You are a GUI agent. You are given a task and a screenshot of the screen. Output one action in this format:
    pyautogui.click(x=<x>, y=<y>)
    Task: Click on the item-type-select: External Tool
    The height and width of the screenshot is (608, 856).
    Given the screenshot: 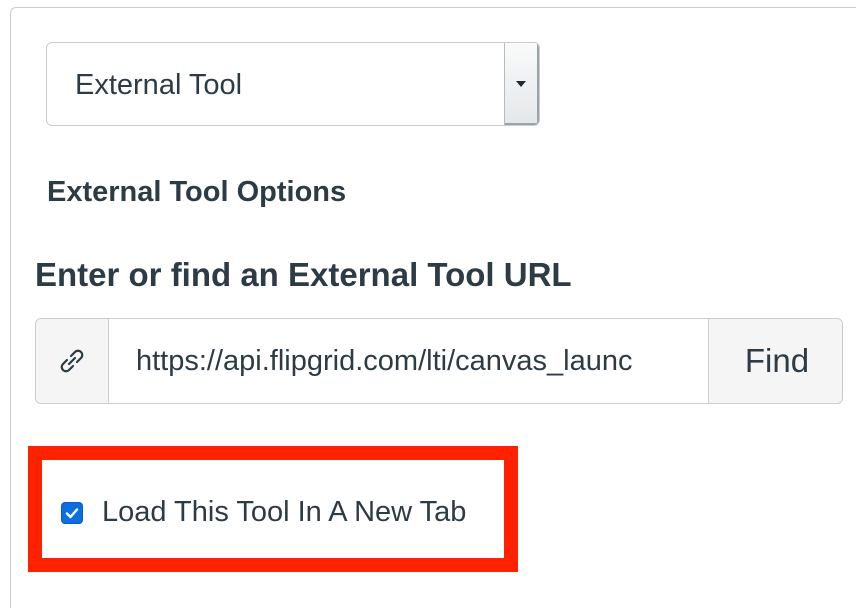 What is the action you would take?
    pyautogui.click(x=293, y=84)
    